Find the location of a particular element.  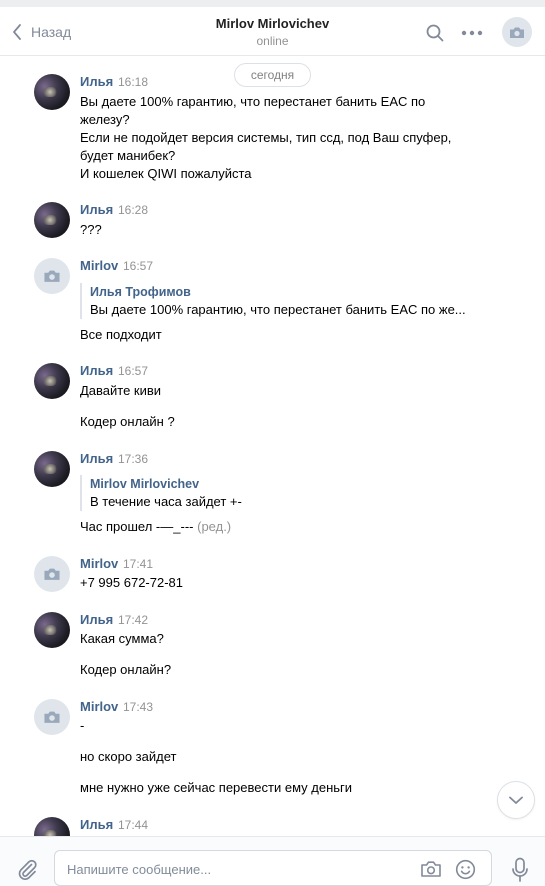

online-status: online is located at coordinates (272, 41).